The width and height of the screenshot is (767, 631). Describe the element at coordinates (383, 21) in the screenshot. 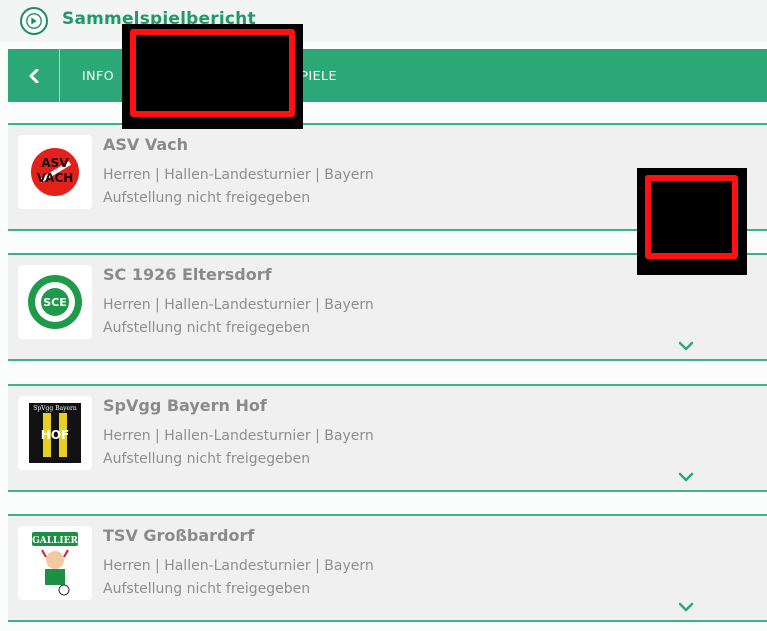

I see `app-header: Sammelspielbericht` at that location.